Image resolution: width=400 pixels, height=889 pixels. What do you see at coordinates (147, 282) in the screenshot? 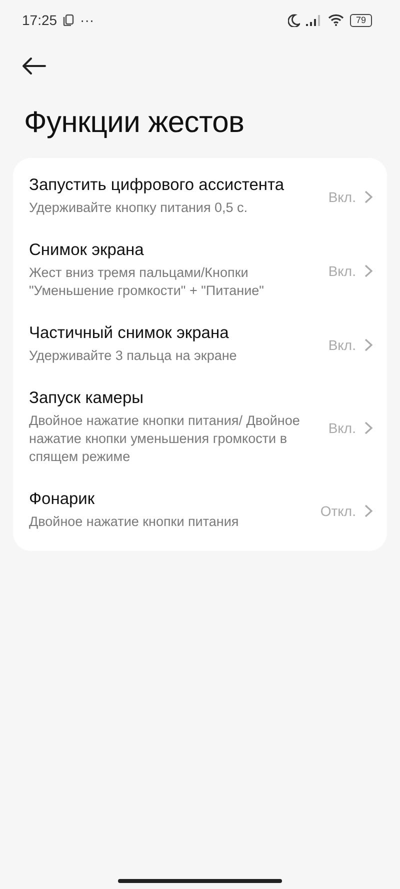
I see `setting-description: Жест вниз тремя пальцами/Кнопки "Уменьшение громкости" + "Питание"` at bounding box center [147, 282].